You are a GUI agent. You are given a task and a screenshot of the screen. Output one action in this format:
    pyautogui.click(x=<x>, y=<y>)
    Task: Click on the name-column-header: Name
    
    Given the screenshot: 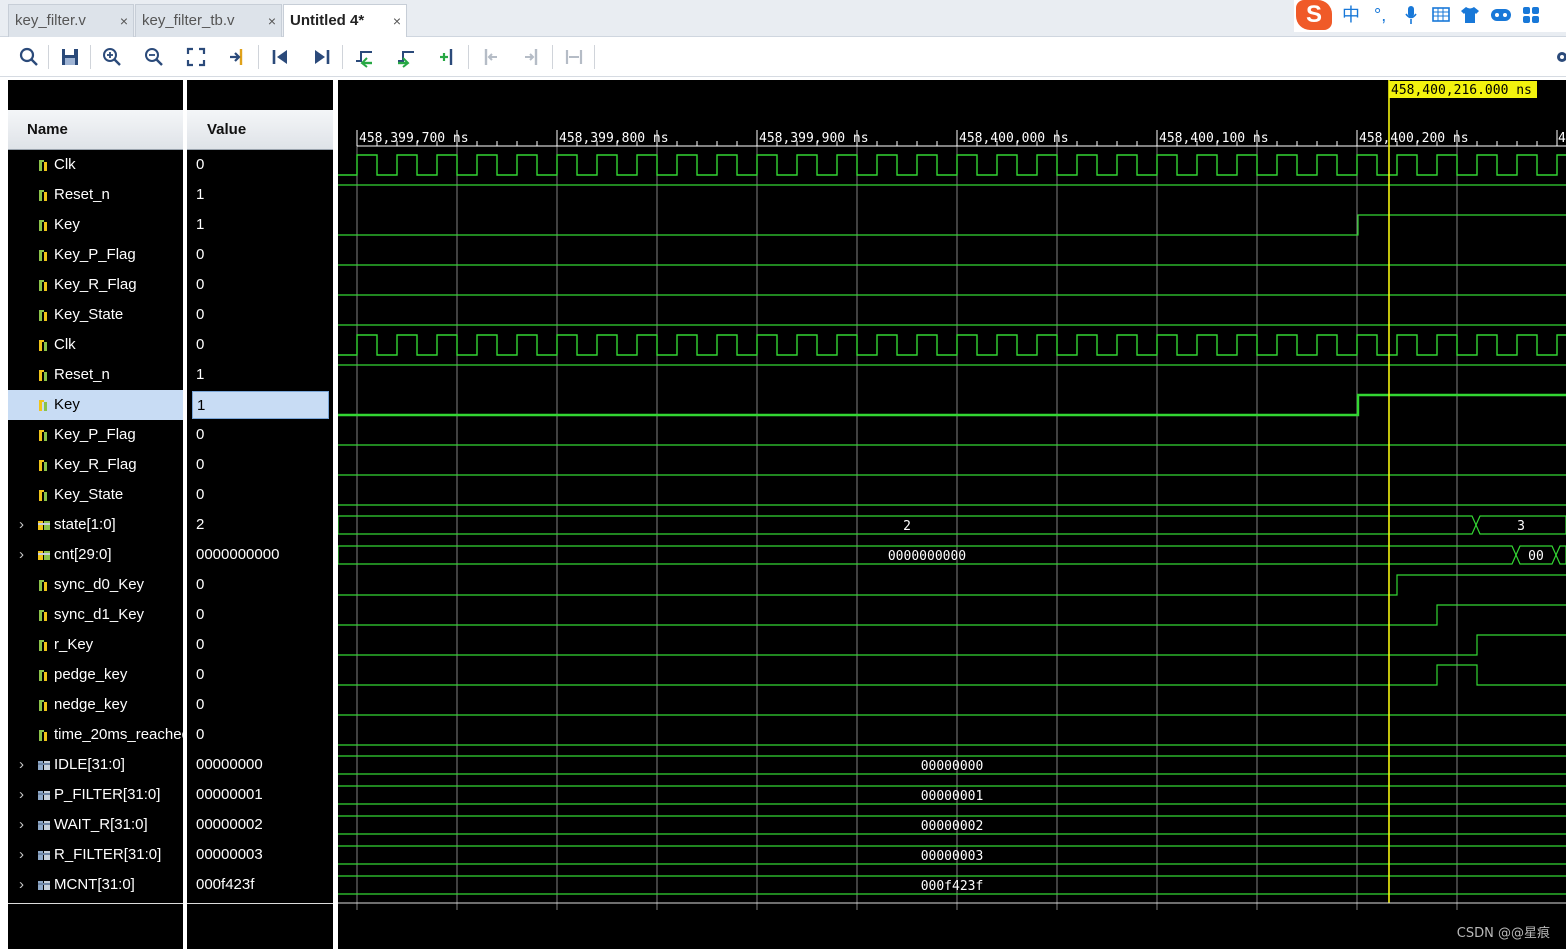 What is the action you would take?
    pyautogui.click(x=95, y=130)
    